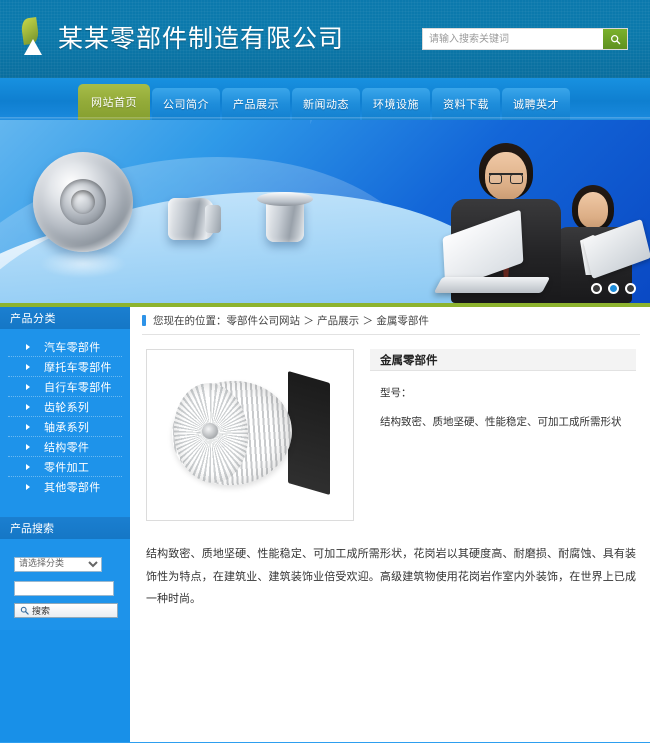 The image size is (650, 743). I want to click on banner-metal-ring-reflection, so click(83, 264).